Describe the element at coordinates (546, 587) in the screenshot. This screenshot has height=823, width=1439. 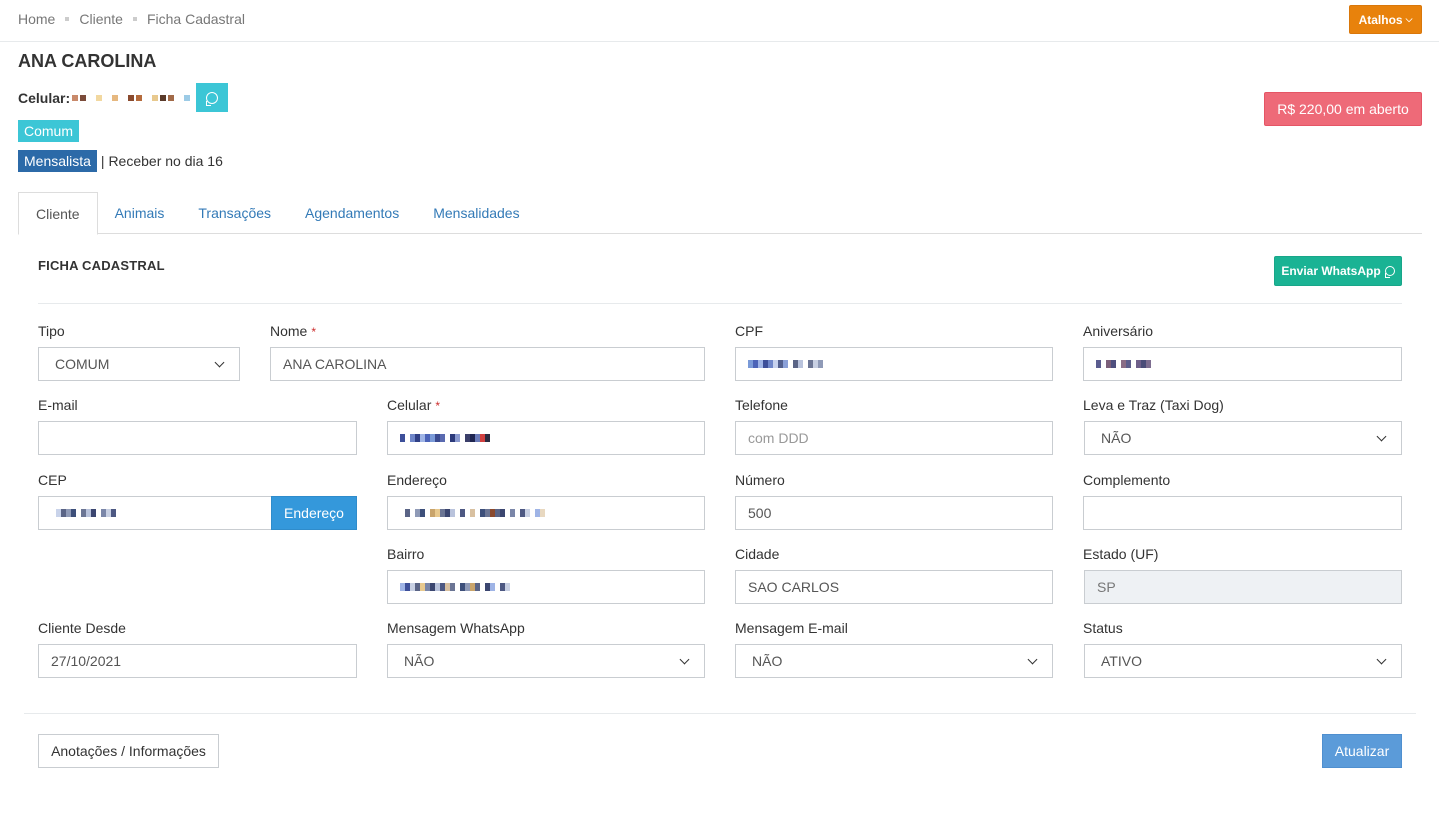
I see `bairro-input` at that location.